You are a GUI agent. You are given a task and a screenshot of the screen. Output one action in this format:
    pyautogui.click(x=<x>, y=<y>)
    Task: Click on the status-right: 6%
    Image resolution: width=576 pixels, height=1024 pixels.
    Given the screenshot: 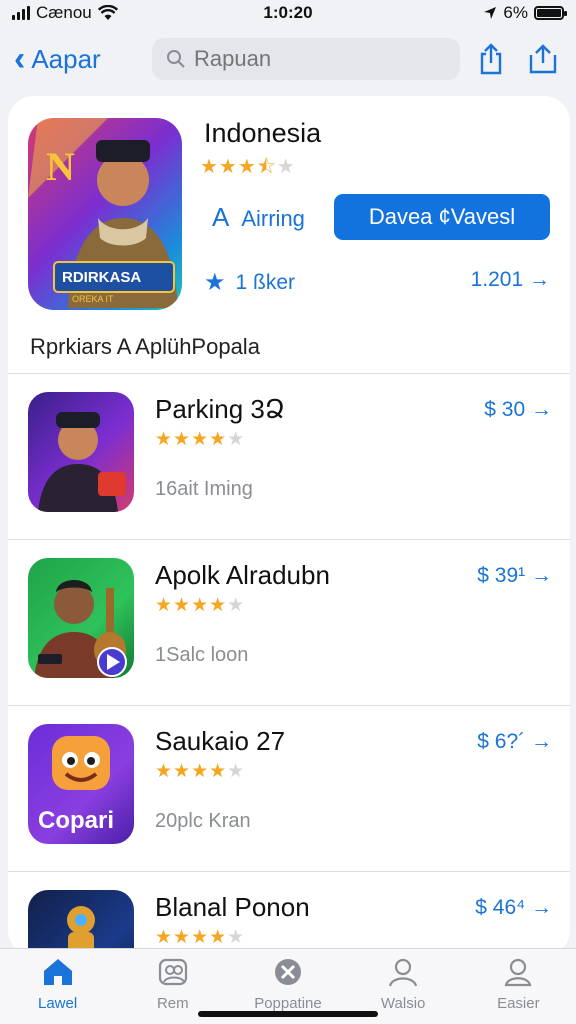 What is the action you would take?
    pyautogui.click(x=525, y=13)
    